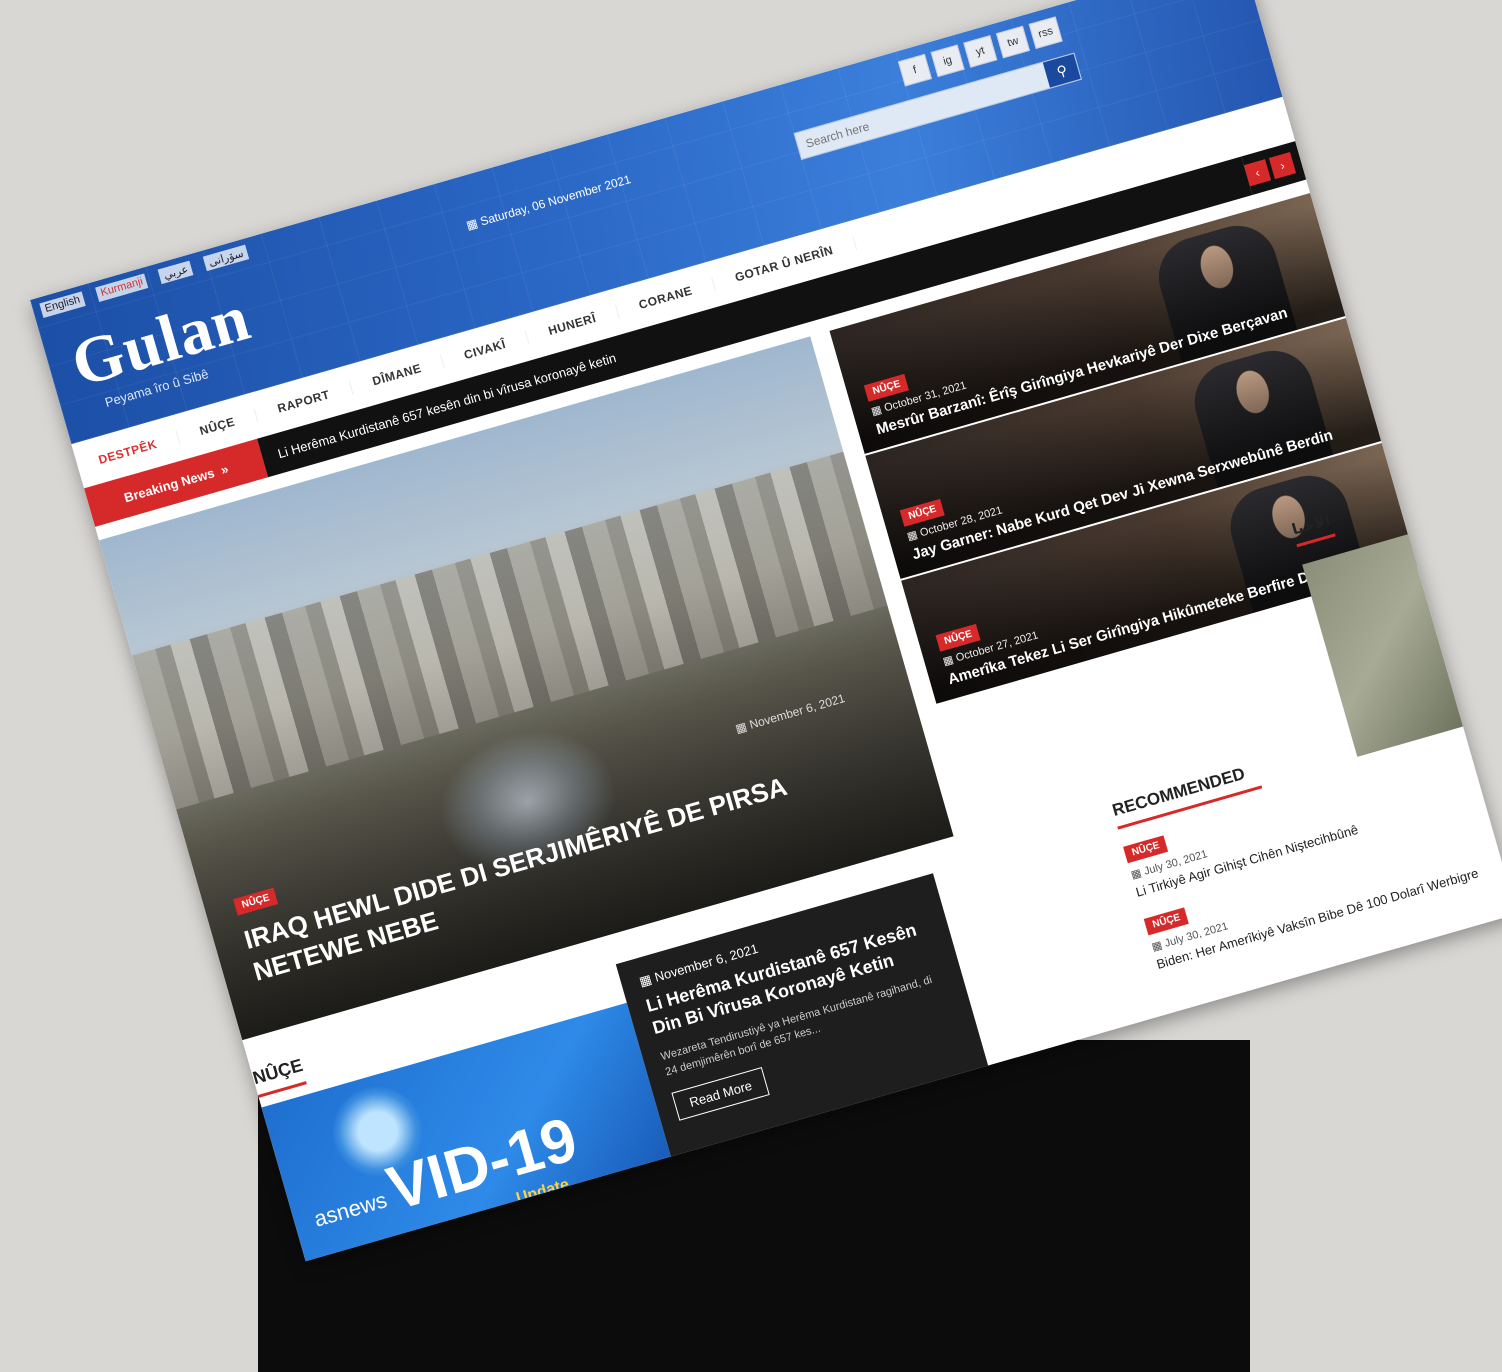 Image resolution: width=1502 pixels, height=1372 pixels. Describe the element at coordinates (224, 469) in the screenshot. I see `chevron-right-icon: »` at that location.